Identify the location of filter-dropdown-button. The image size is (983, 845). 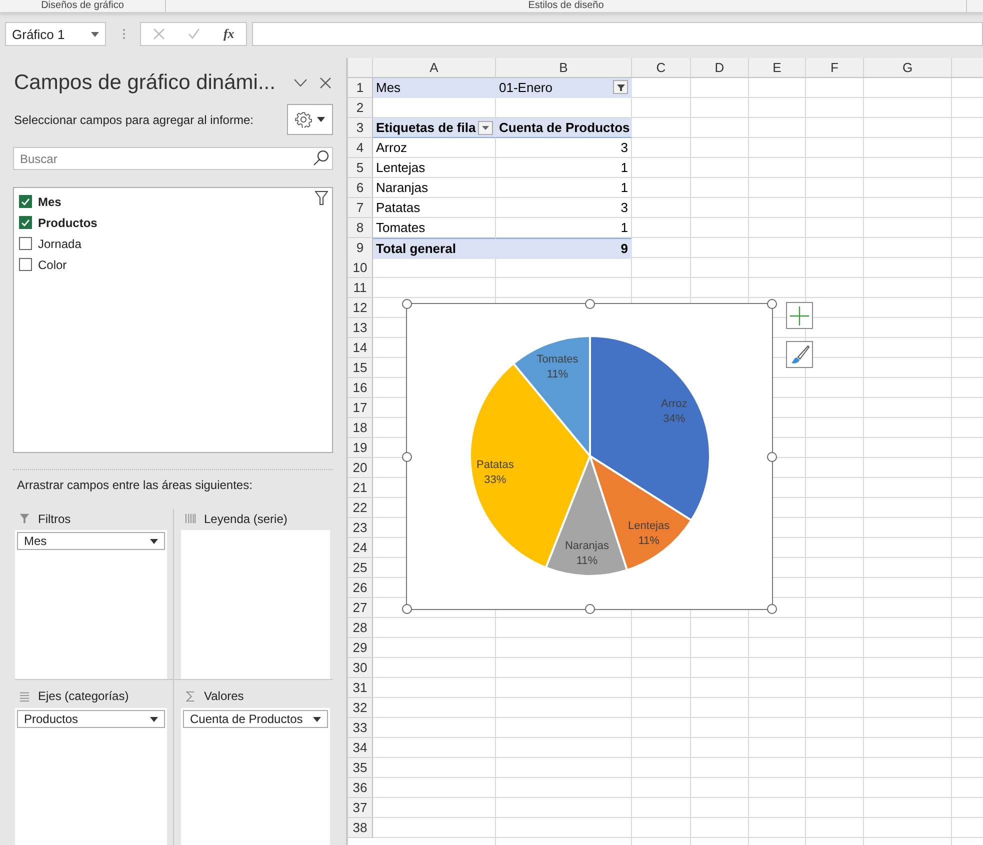
(620, 87).